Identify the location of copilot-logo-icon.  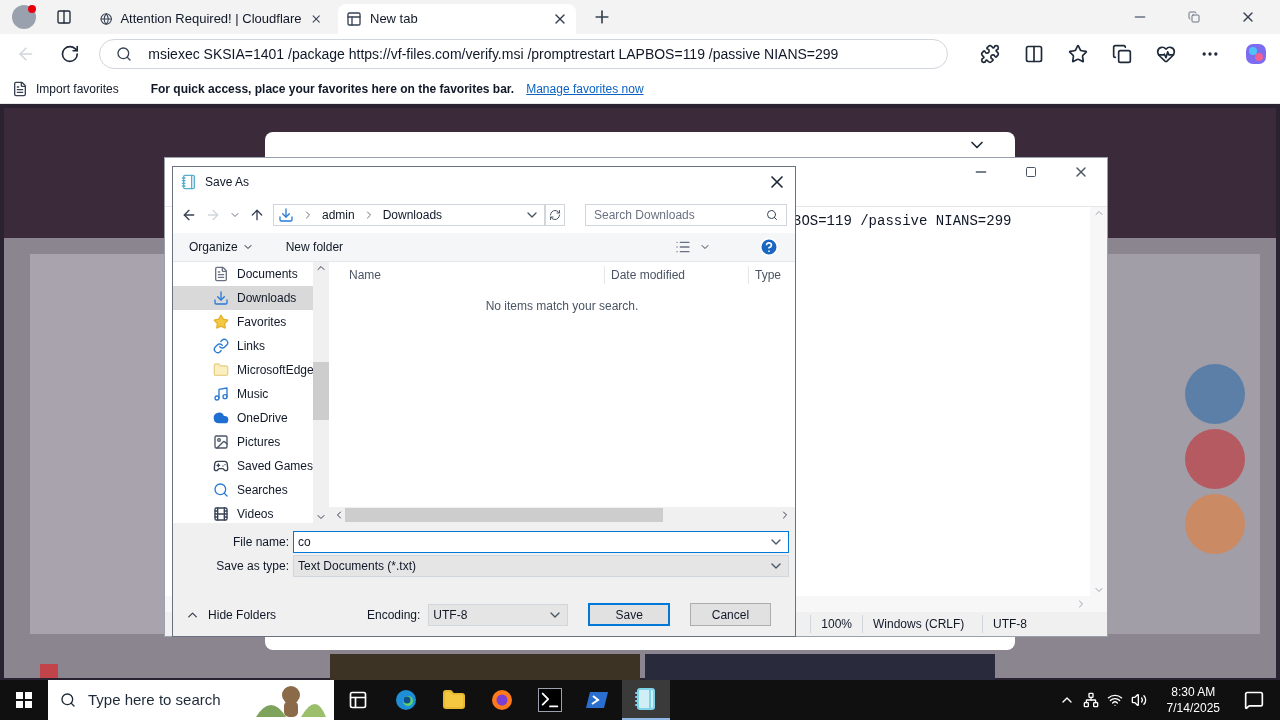
(1256, 54).